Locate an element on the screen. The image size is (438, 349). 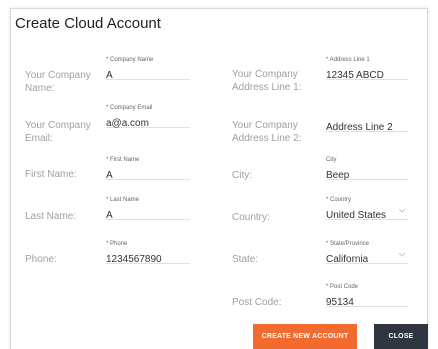
address-line-1-field: * Address Line 1 12345 ABCD is located at coordinates (367, 68).